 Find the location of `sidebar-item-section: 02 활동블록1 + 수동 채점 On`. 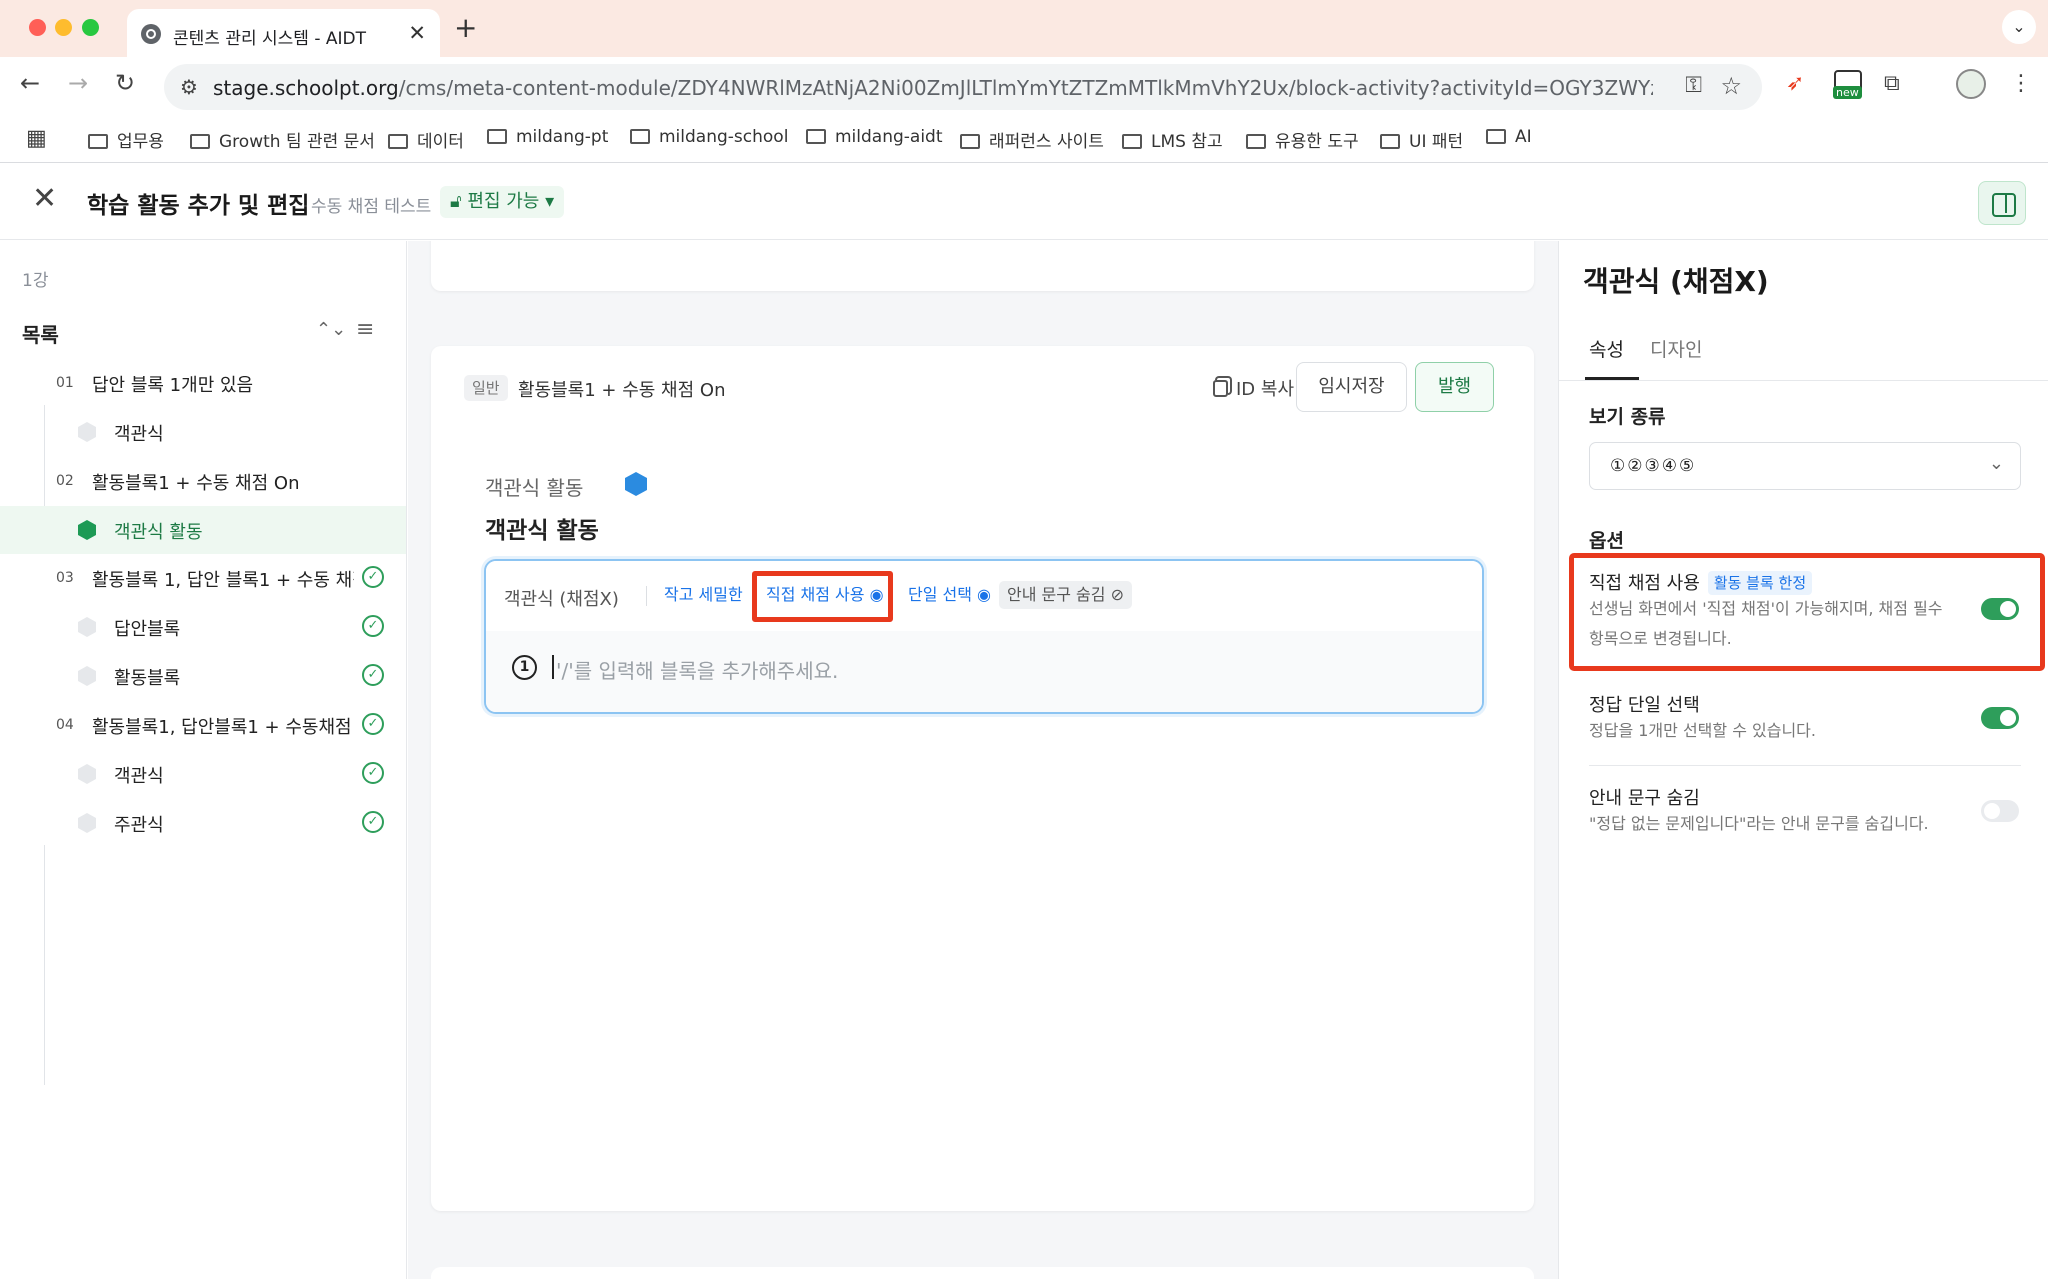

sidebar-item-section: 02 활동블록1 + 수동 채점 On is located at coordinates (203, 481).